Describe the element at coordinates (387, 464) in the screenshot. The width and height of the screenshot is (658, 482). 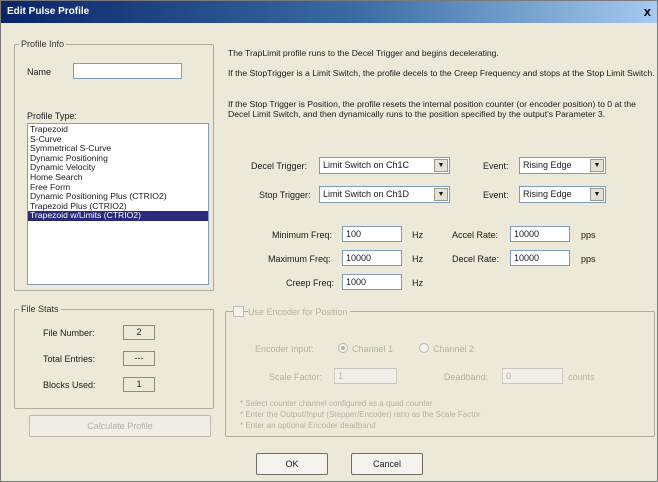
I see `cancel-button: Cancel` at that location.